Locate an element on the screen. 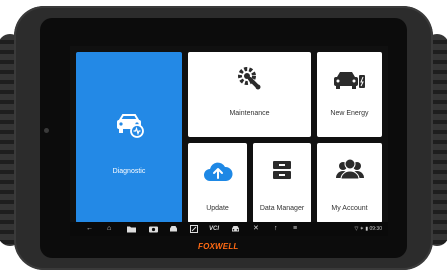 The width and height of the screenshot is (447, 271). car-scan-icon is located at coordinates (173, 229).